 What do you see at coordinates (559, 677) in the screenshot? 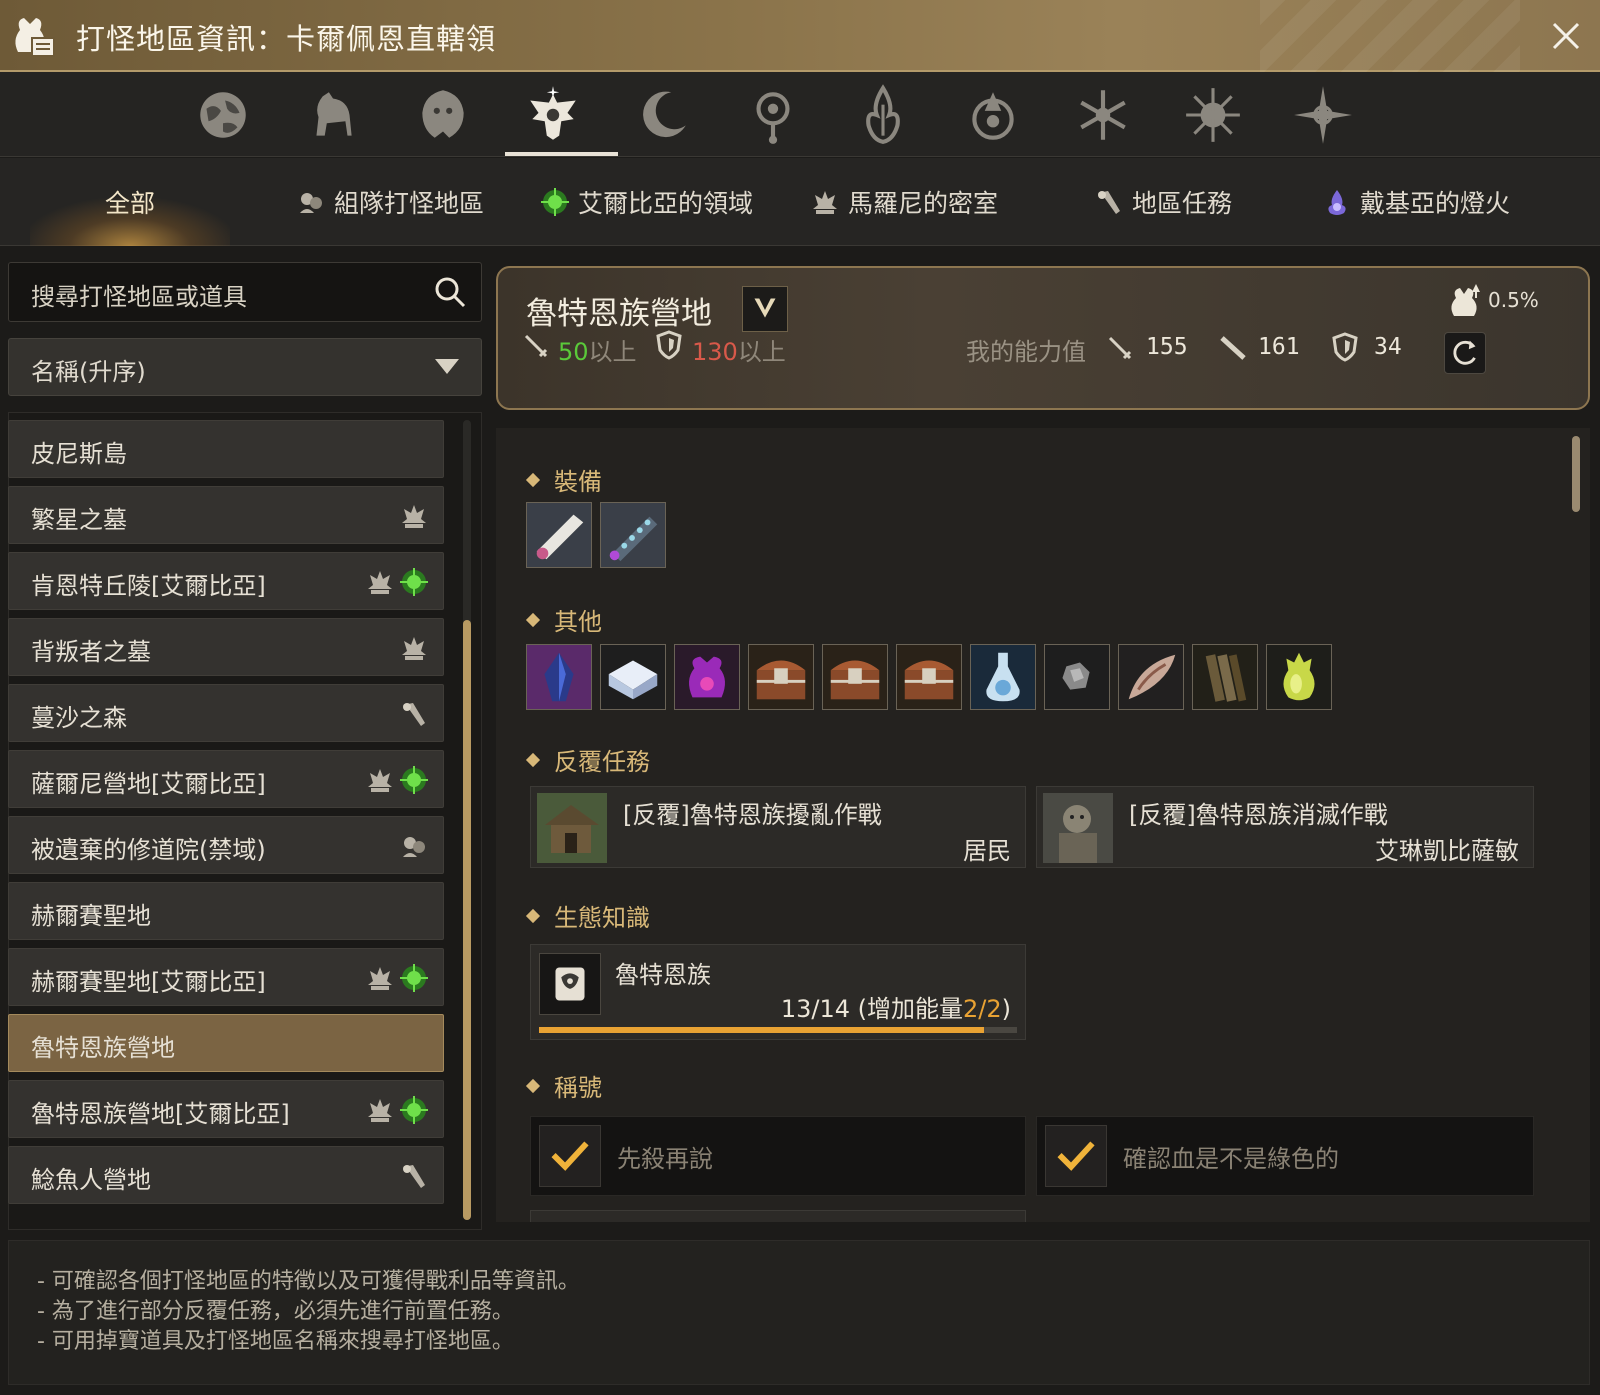
I see `dark-crystal-icon` at bounding box center [559, 677].